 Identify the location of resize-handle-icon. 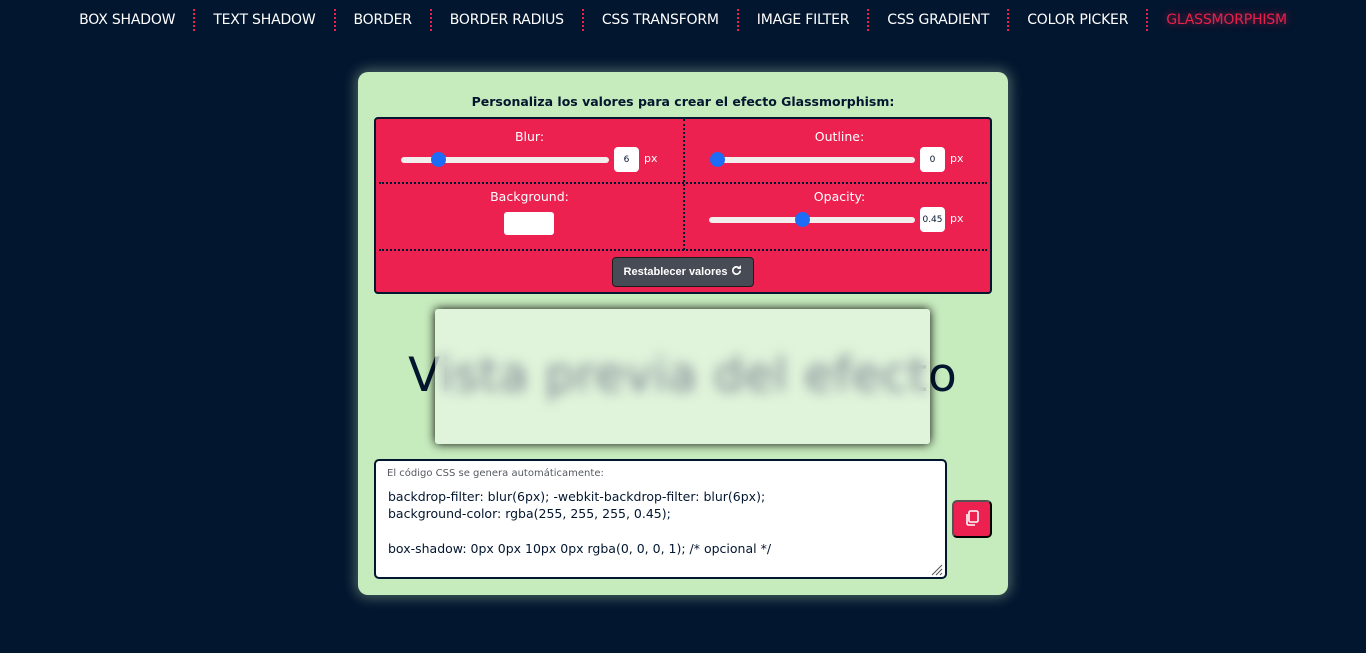
(936, 568).